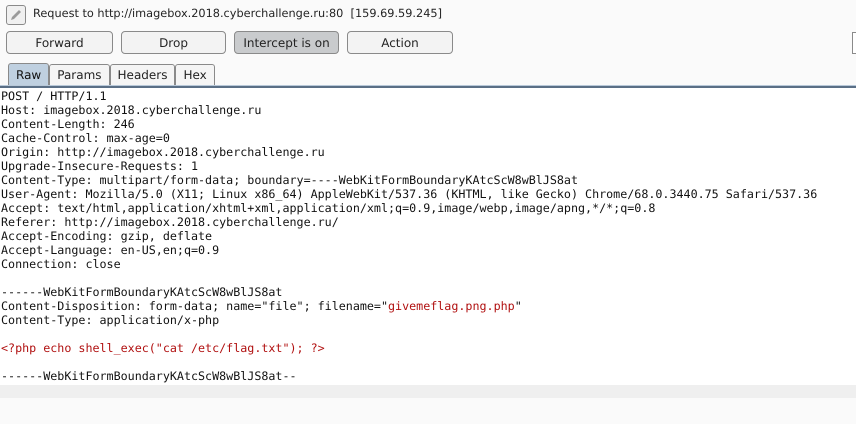 This screenshot has width=856, height=424. What do you see at coordinates (16, 14) in the screenshot?
I see `pencil-icon` at bounding box center [16, 14].